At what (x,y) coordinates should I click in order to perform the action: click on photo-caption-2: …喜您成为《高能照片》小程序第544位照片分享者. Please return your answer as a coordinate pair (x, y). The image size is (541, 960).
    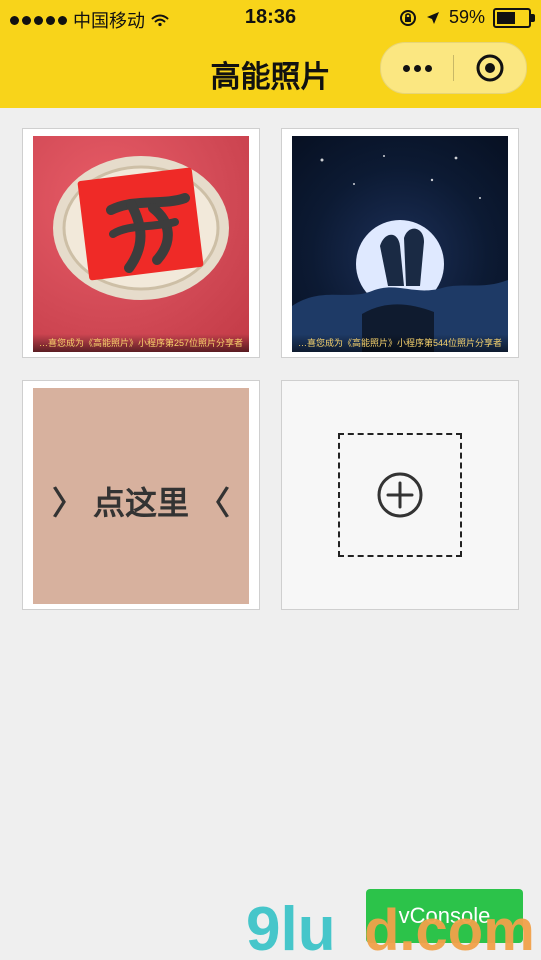
    Looking at the image, I should click on (400, 343).